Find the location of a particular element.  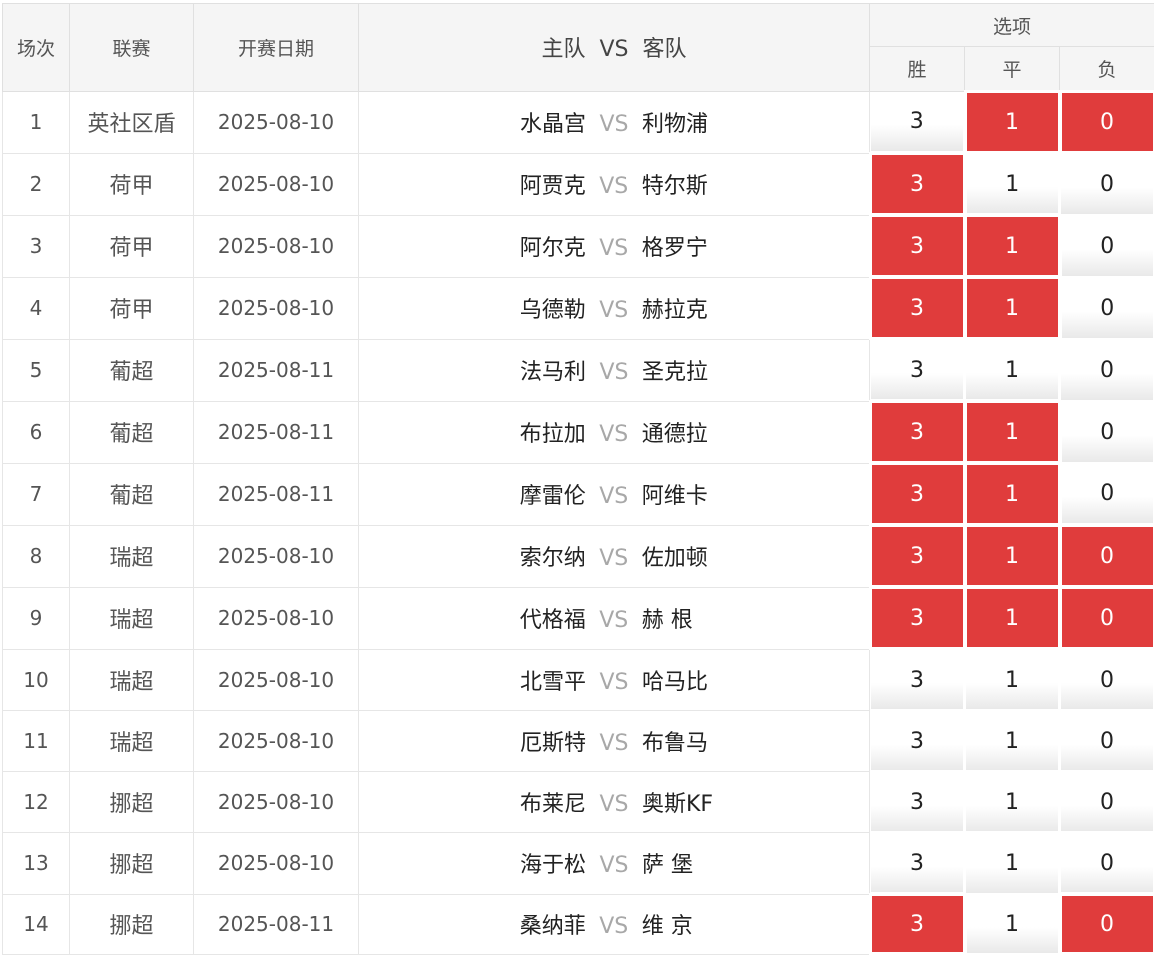

league-name: 英社区盾 is located at coordinates (132, 122).